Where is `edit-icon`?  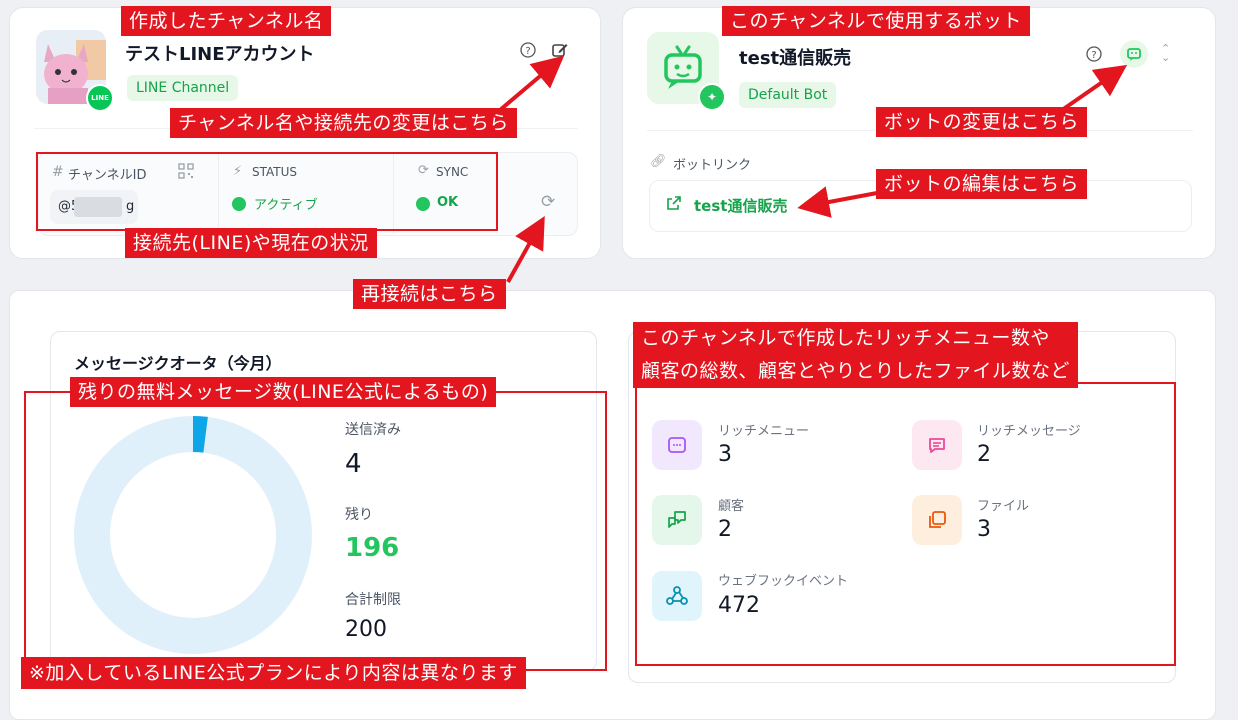
edit-icon is located at coordinates (560, 50).